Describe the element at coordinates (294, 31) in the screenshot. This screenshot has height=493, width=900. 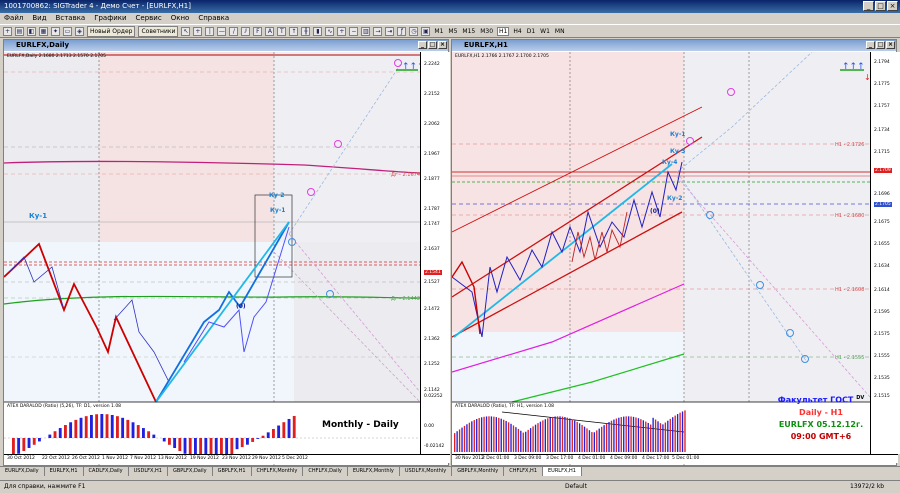
I see `arrows-icon: ↑` at that location.